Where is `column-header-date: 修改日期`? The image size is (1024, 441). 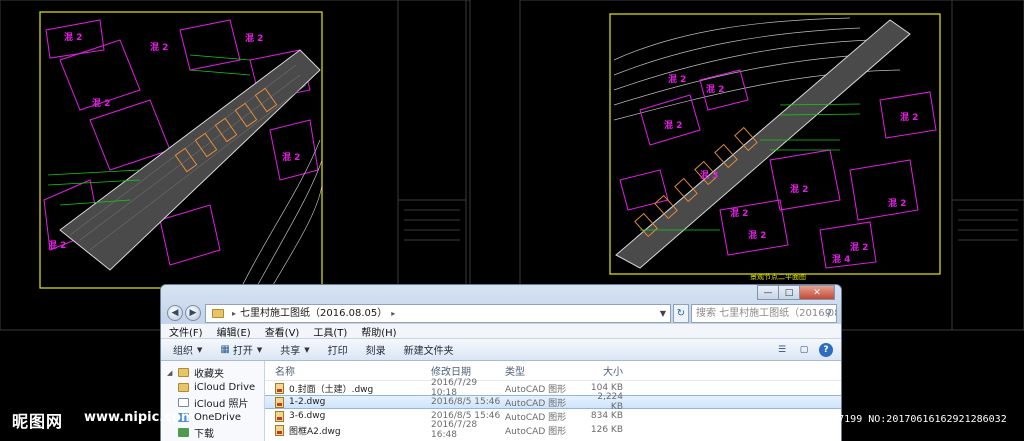
column-header-date: 修改日期 is located at coordinates (468, 370).